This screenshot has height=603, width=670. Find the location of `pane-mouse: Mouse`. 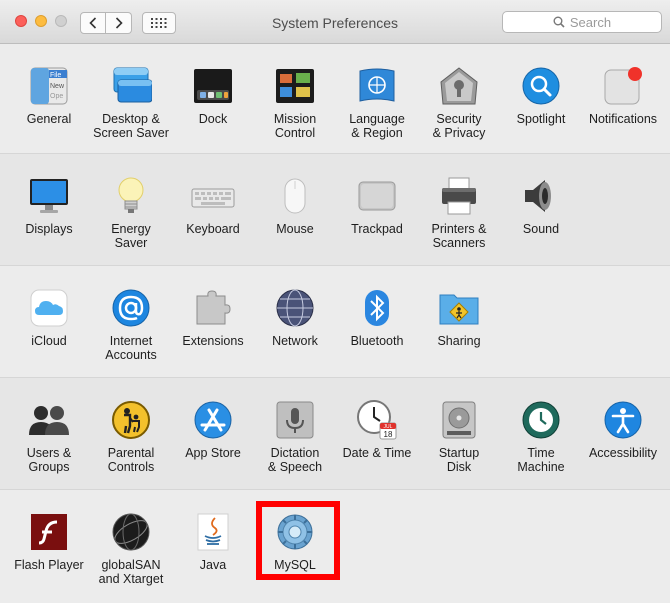

pane-mouse: Mouse is located at coordinates (295, 205).